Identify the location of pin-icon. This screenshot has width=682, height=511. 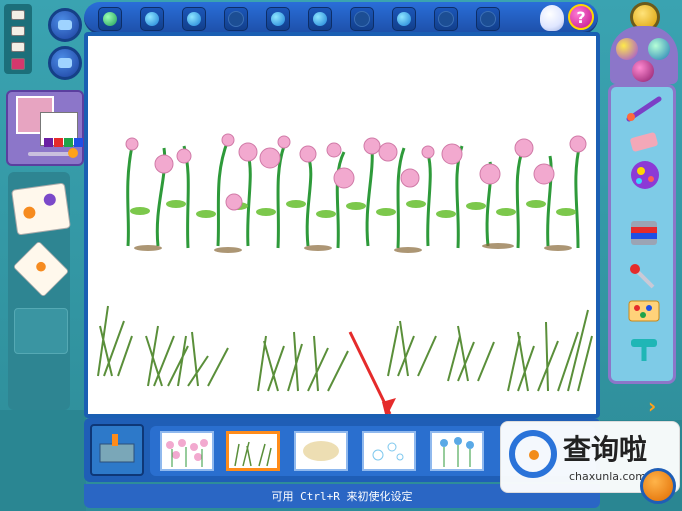
(50, 199).